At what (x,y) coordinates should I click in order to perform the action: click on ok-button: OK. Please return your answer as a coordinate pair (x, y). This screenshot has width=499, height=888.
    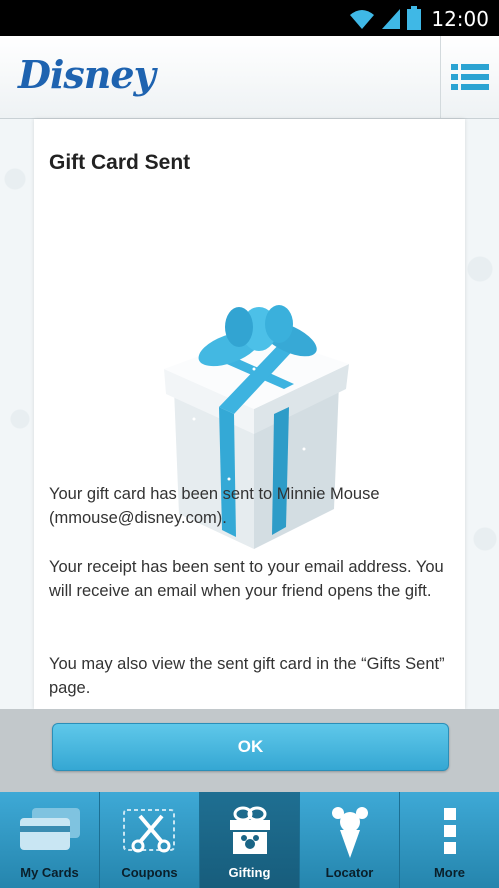
    Looking at the image, I should click on (250, 747).